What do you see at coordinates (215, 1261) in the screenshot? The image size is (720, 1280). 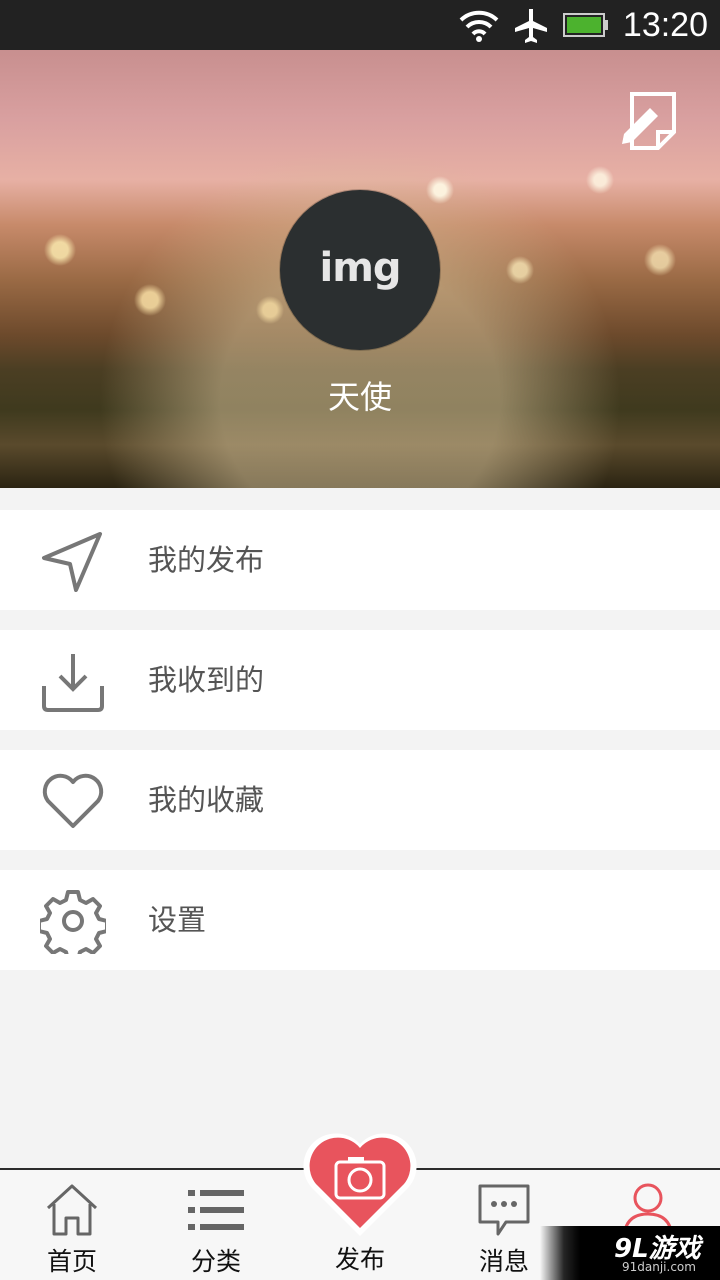 I see `tab-label: 分类` at bounding box center [215, 1261].